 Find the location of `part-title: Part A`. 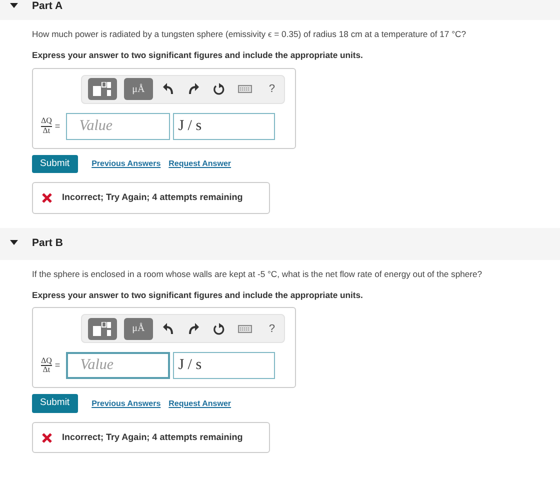

part-title: Part A is located at coordinates (47, 7).